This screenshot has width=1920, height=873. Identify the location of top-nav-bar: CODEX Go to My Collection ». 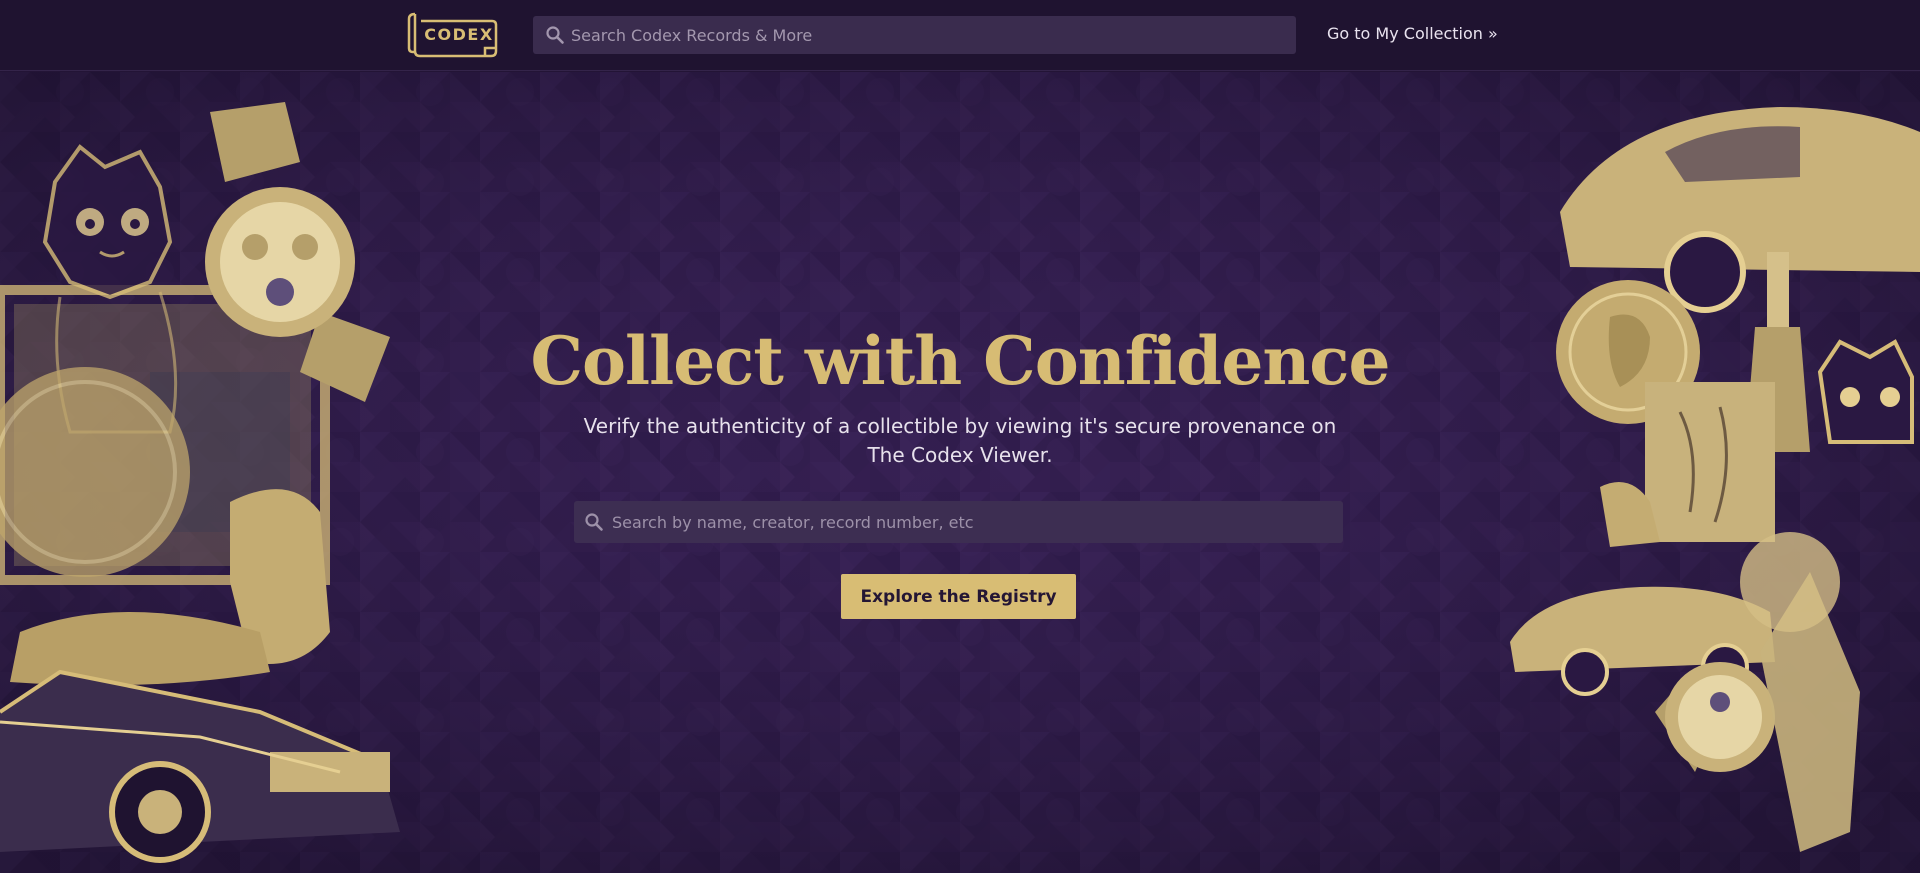
(960, 35).